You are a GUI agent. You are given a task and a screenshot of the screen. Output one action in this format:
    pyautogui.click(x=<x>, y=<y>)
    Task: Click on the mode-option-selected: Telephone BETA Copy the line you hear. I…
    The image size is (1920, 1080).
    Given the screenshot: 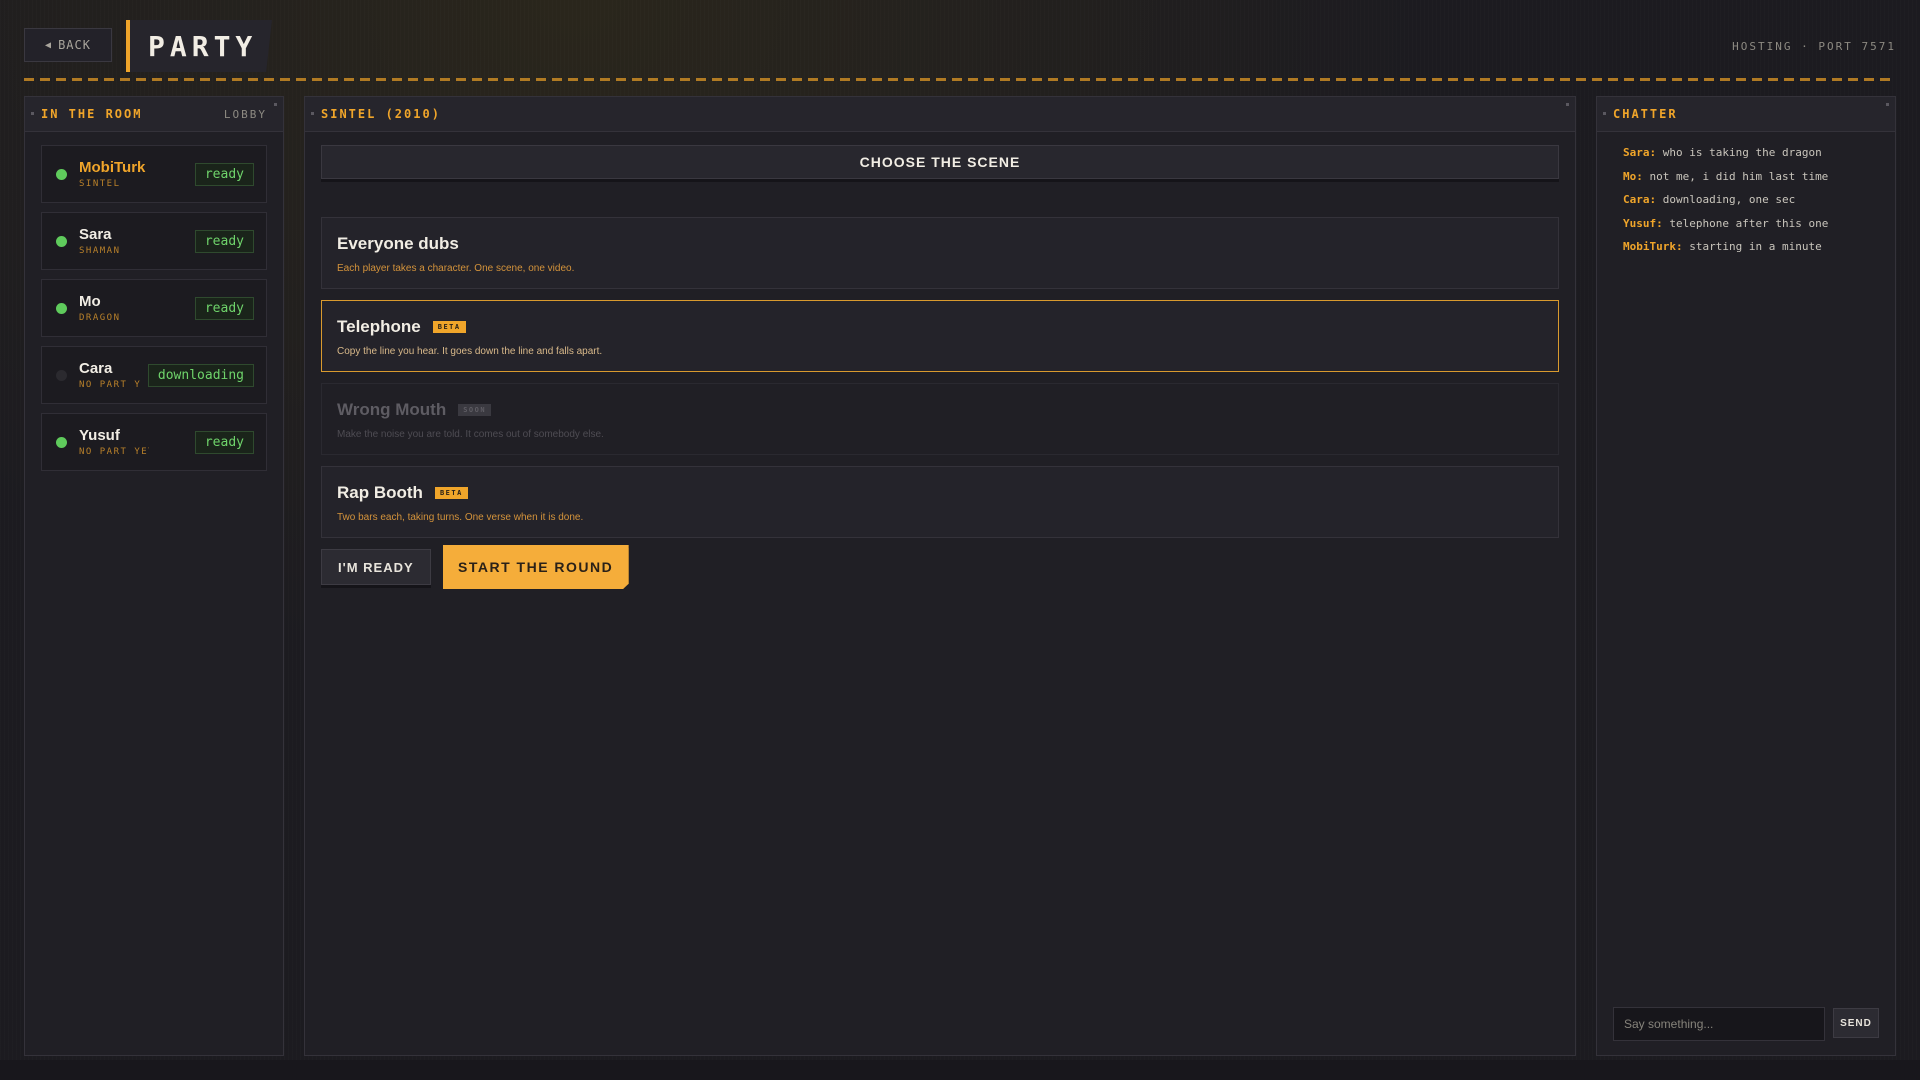 What is the action you would take?
    pyautogui.click(x=940, y=336)
    